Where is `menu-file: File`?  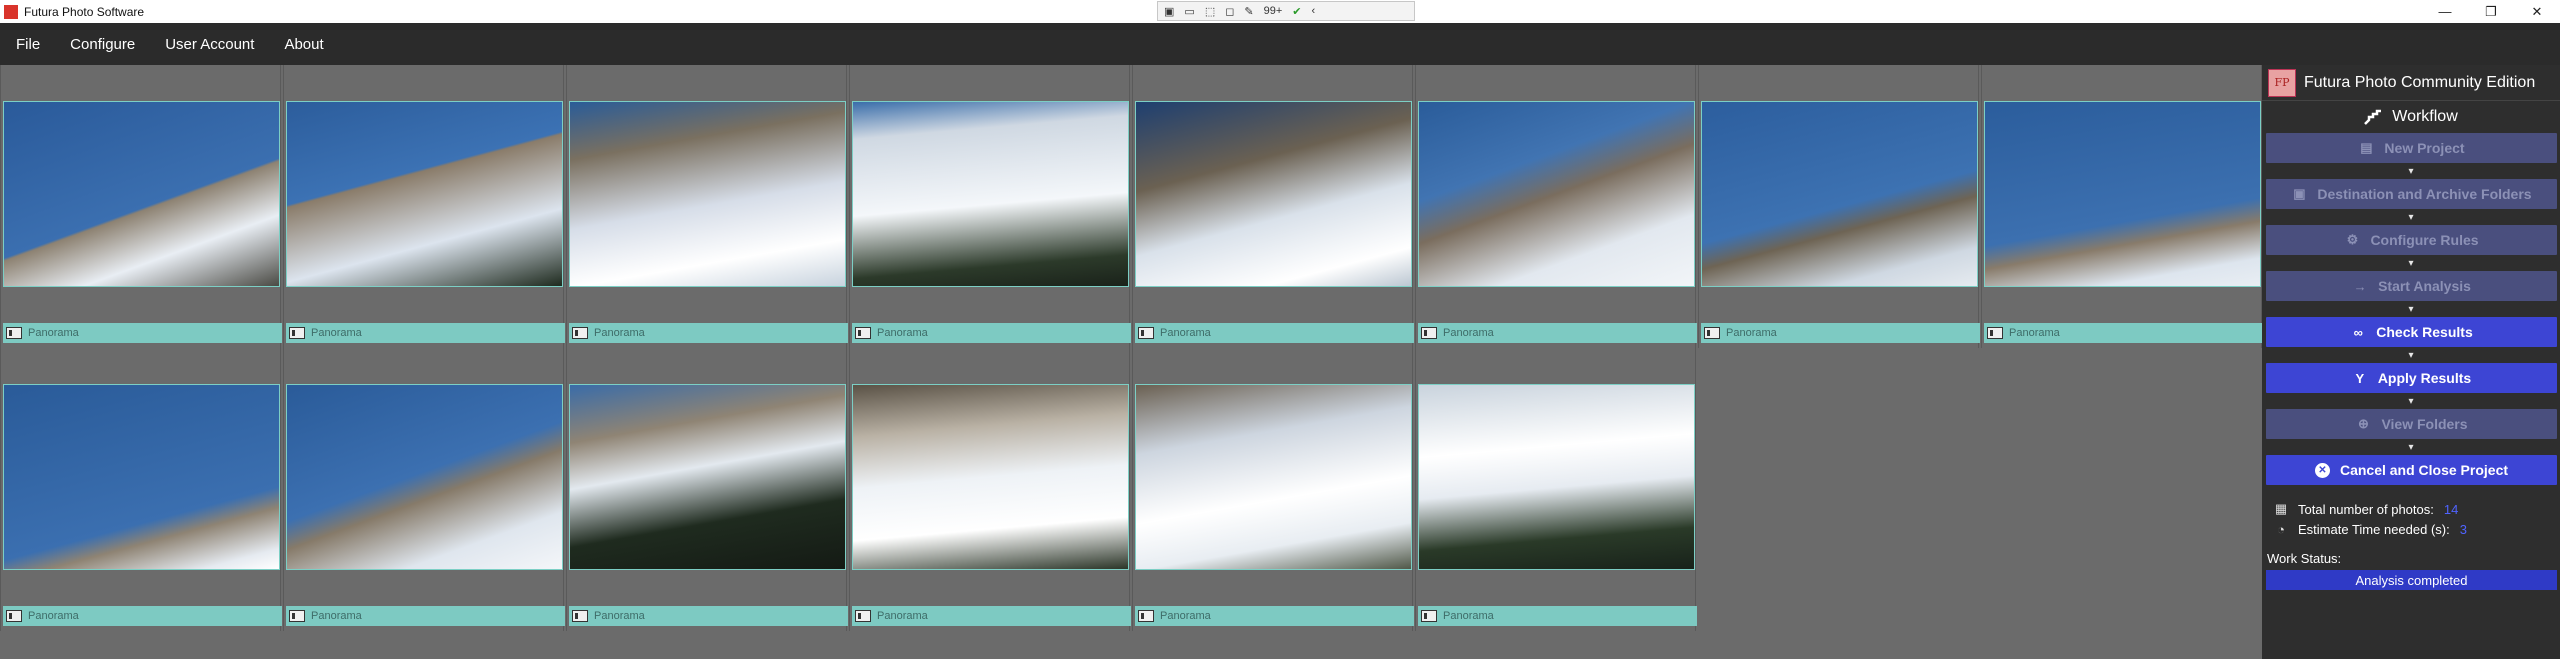 menu-file: File is located at coordinates (28, 44).